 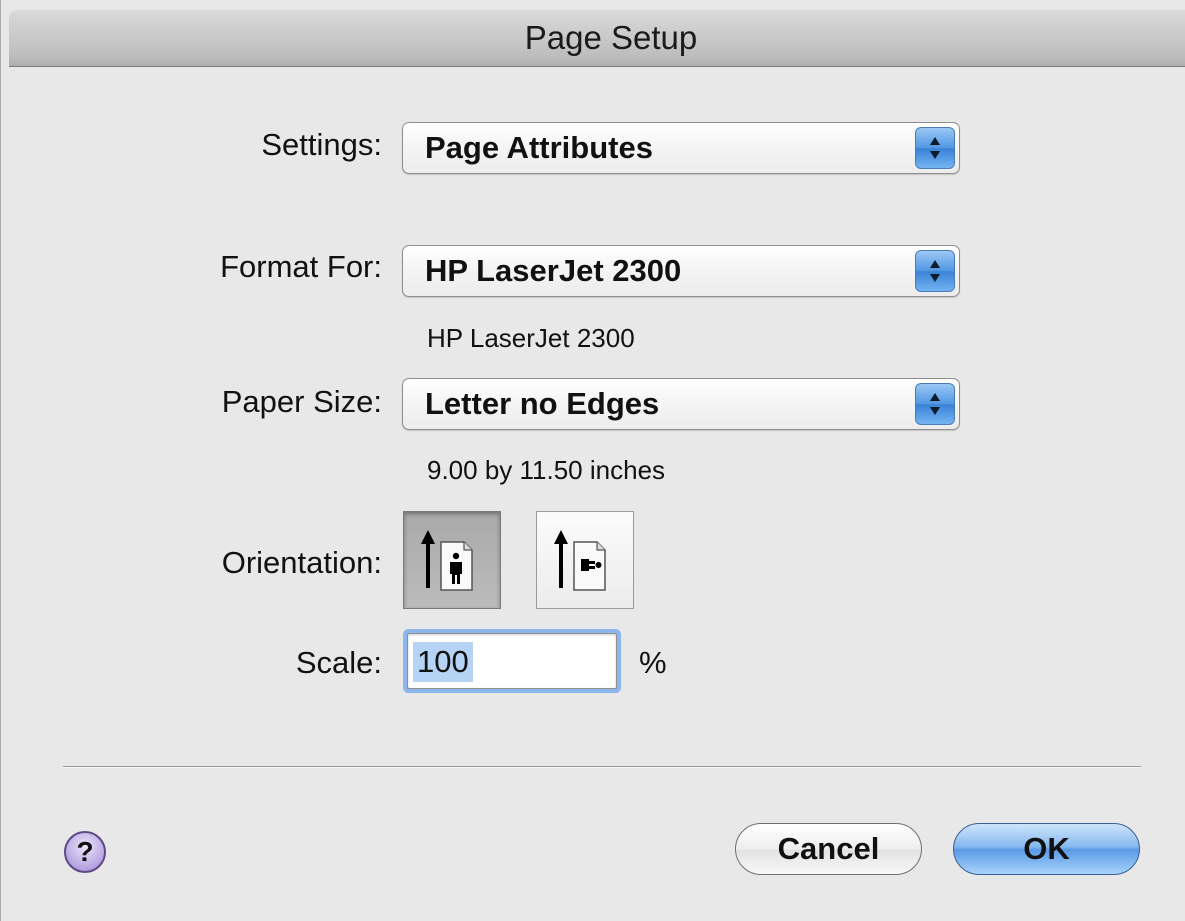 I want to click on ok-button: OK, so click(x=1046, y=849).